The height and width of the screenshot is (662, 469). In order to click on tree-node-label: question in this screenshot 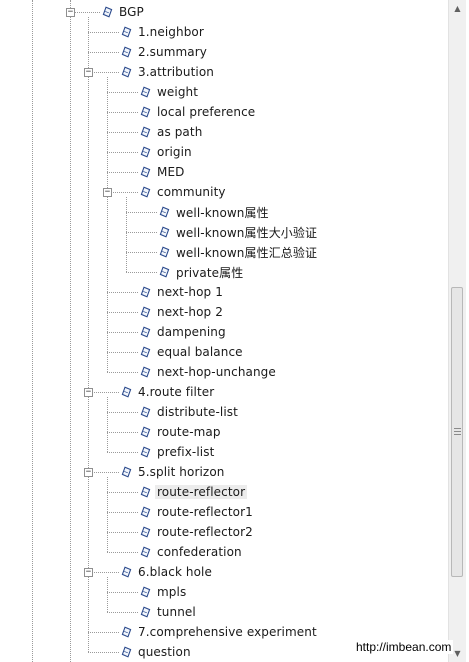, I will do `click(164, 652)`.